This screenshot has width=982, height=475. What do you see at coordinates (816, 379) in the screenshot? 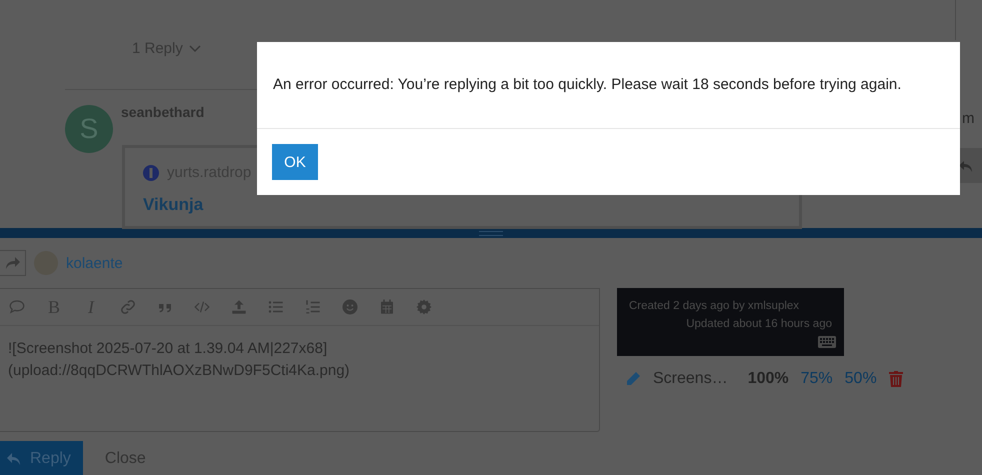
I see `scale-option: 75%` at bounding box center [816, 379].